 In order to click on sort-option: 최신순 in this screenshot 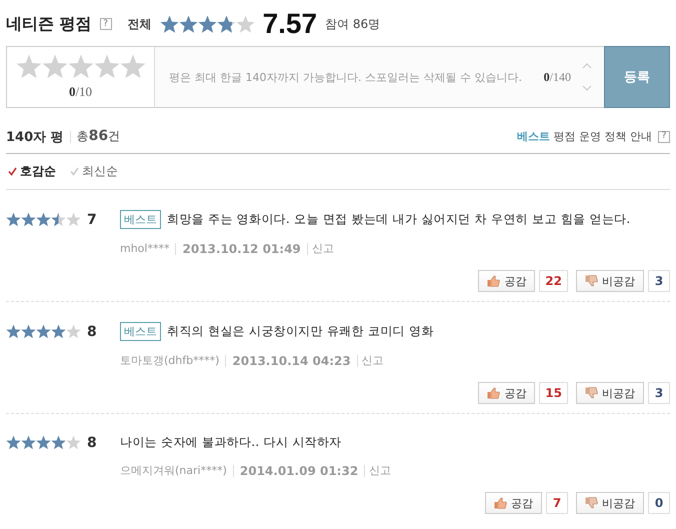, I will do `click(94, 171)`.